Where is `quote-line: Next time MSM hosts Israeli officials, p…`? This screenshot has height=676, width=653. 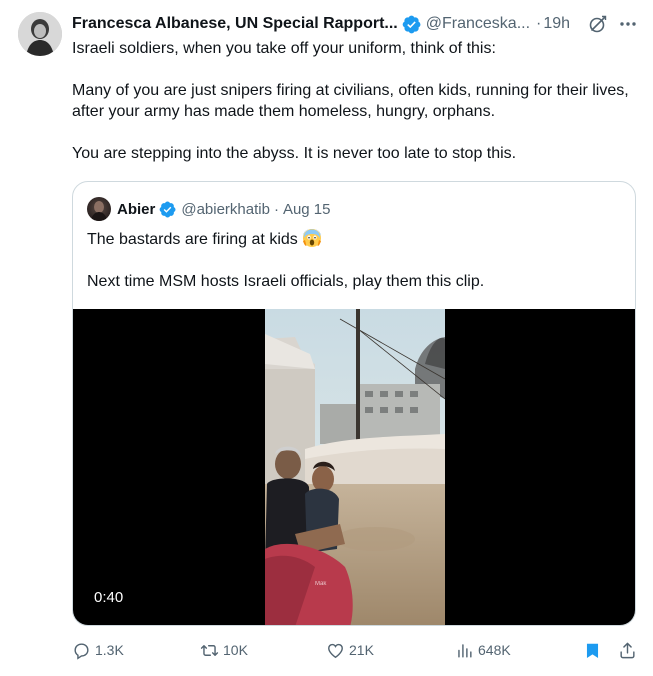 quote-line: Next time MSM hosts Israeli officials, p… is located at coordinates (286, 281).